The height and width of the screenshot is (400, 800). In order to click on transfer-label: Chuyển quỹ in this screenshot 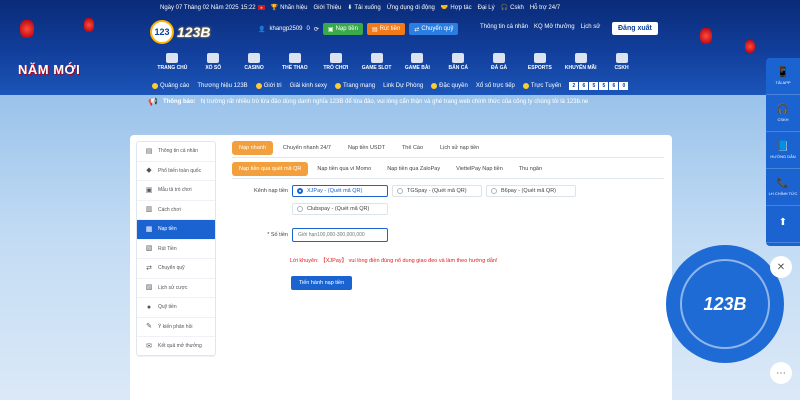, I will do `click(437, 29)`.